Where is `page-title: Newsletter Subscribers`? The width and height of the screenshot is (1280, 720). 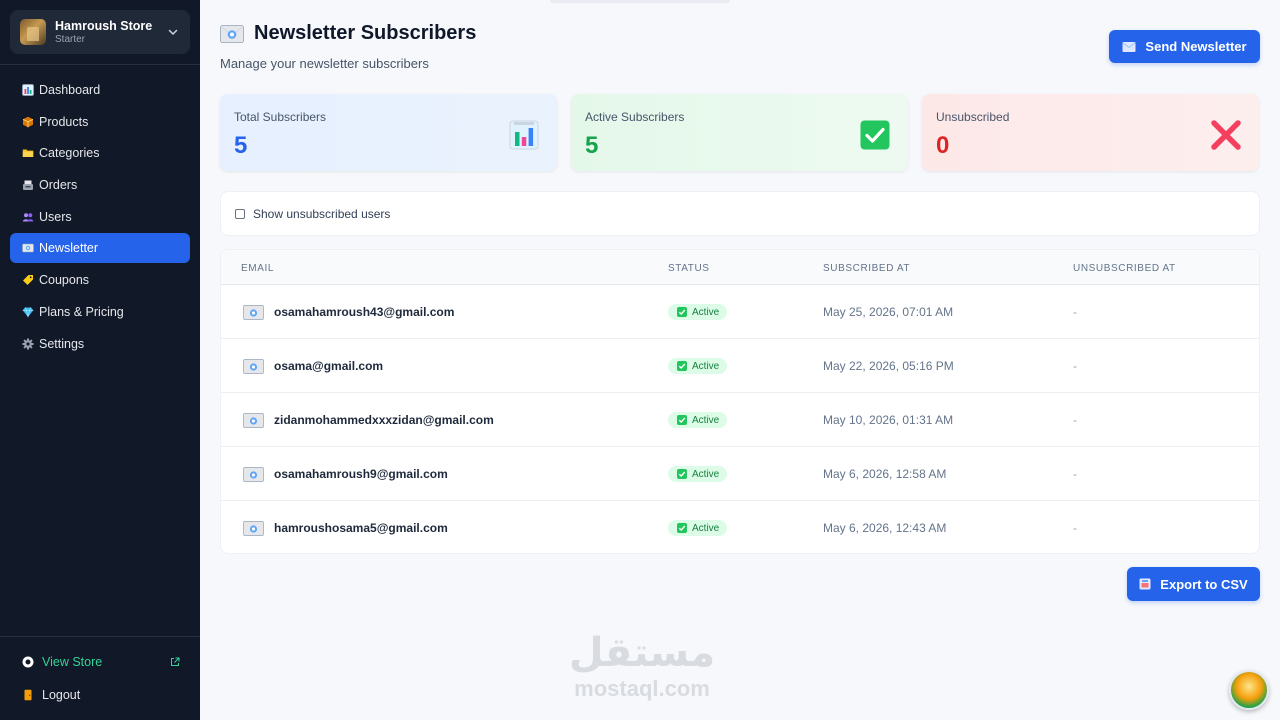 page-title: Newsletter Subscribers is located at coordinates (365, 33).